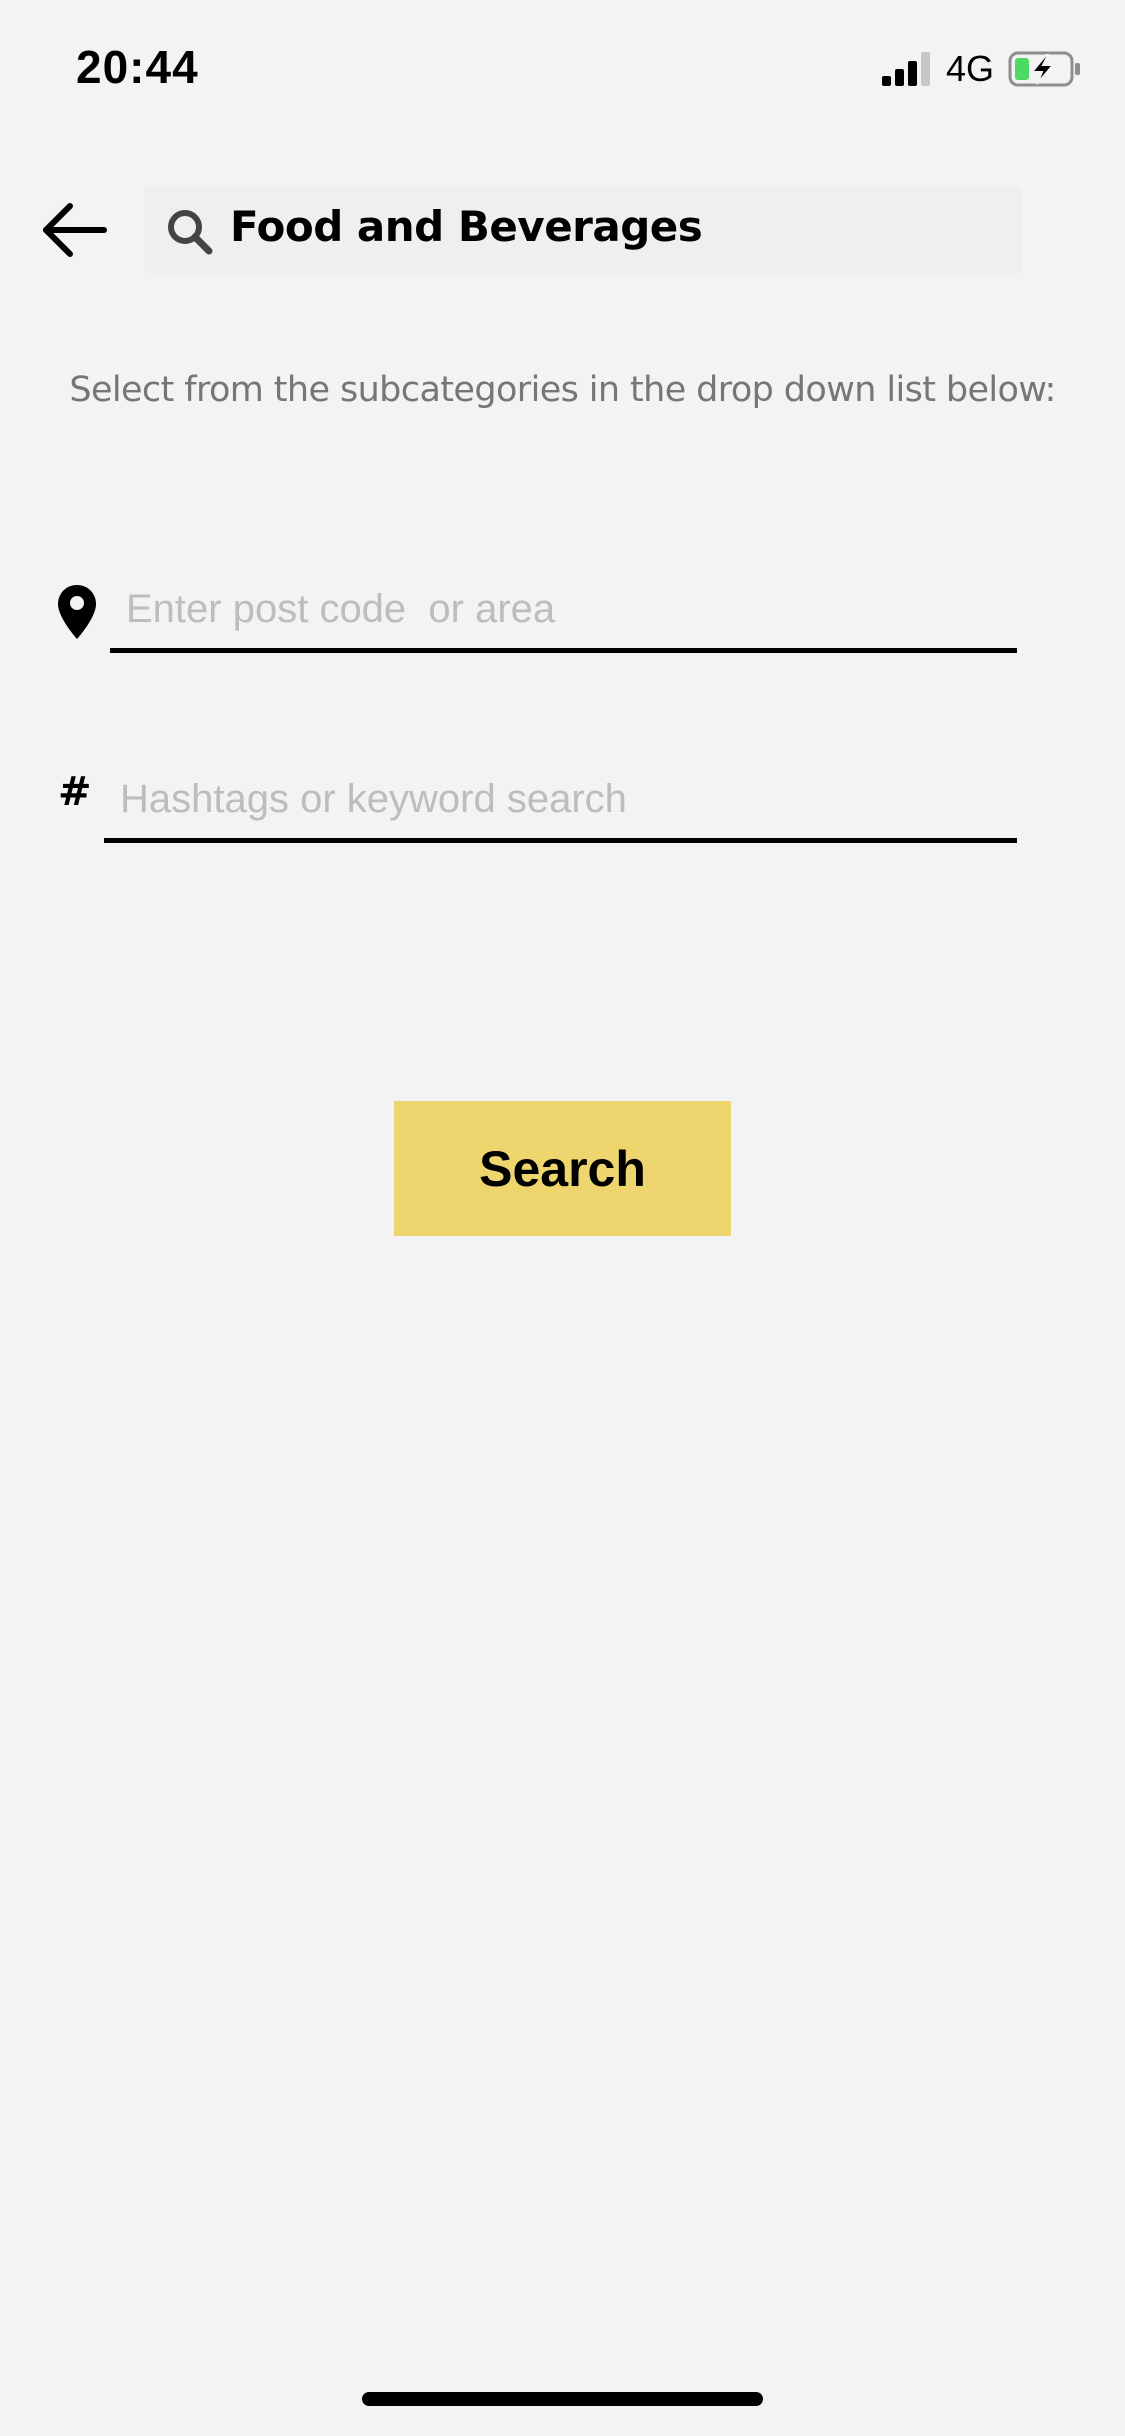 The image size is (1125, 2436). Describe the element at coordinates (77, 612) in the screenshot. I see `map-pin-icon` at that location.